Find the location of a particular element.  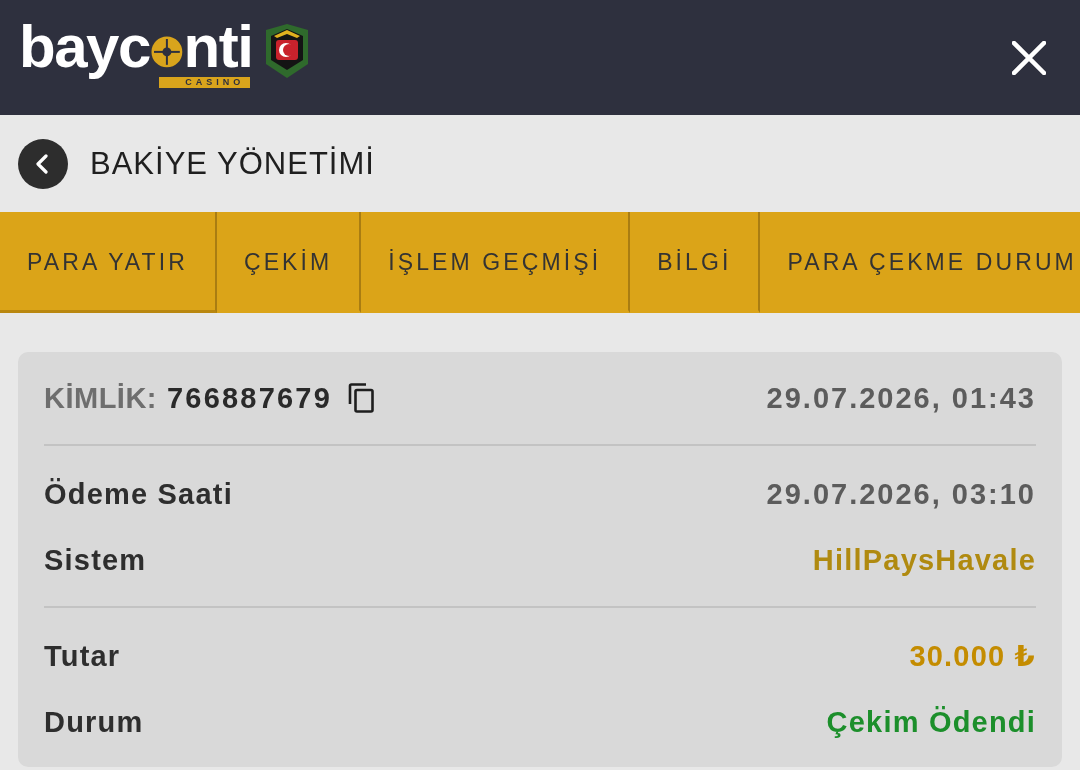

field-label: Sistem is located at coordinates (95, 560).